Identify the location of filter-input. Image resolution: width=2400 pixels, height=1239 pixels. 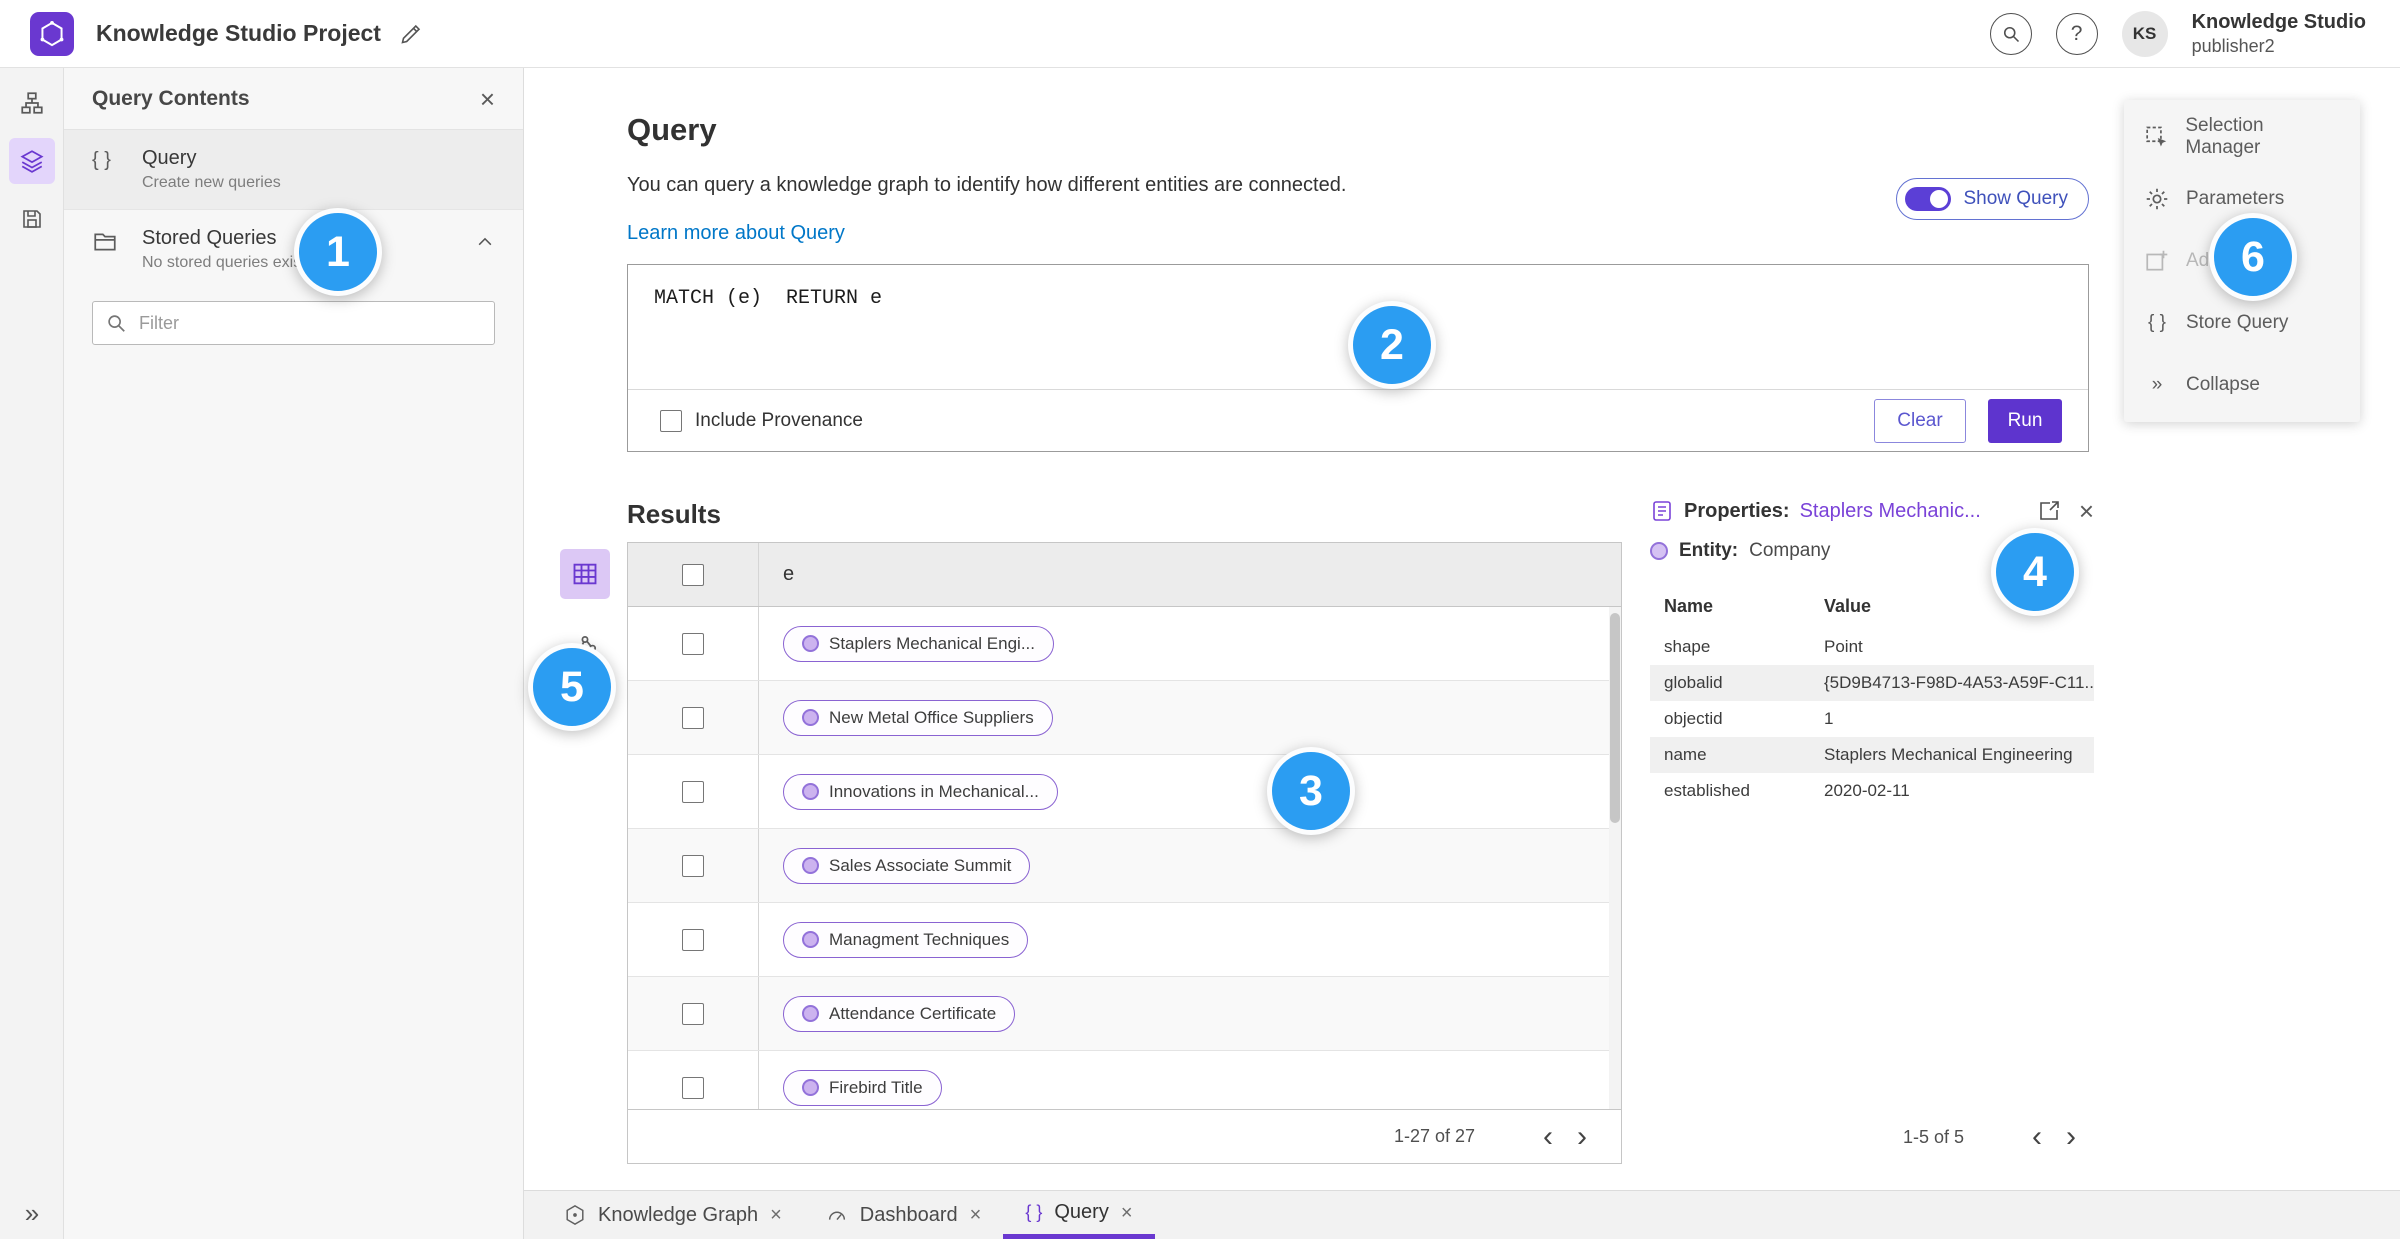
(293, 323).